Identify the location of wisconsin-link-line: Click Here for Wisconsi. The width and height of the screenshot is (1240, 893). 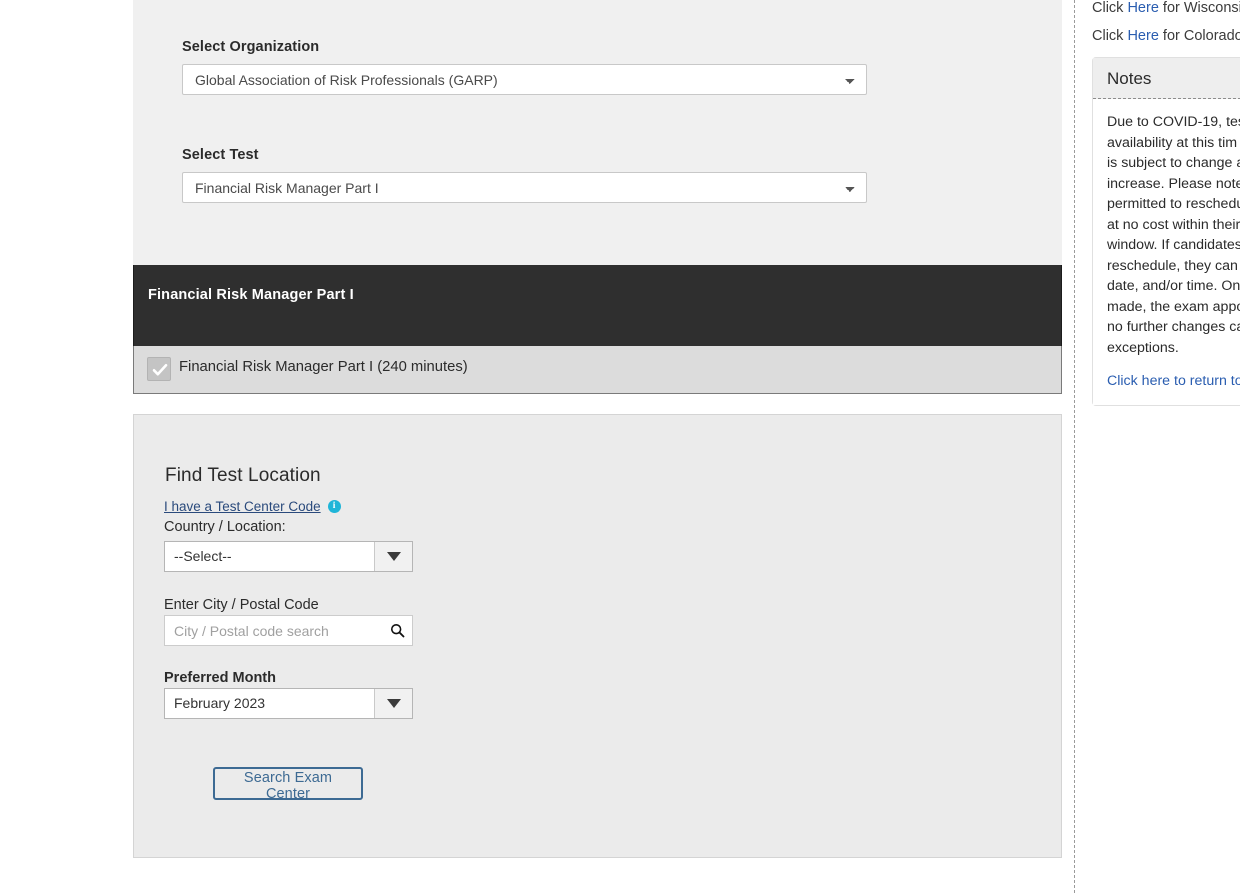
(1166, 8).